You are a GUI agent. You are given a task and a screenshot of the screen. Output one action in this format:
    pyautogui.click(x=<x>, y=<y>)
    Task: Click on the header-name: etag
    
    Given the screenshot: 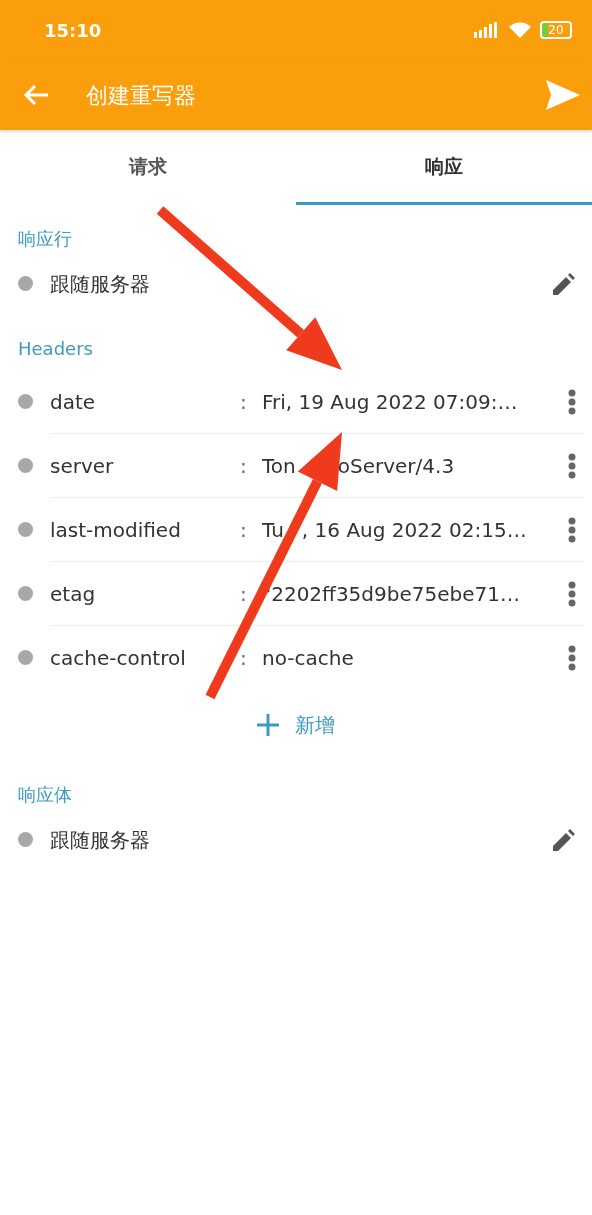 What is the action you would take?
    pyautogui.click(x=73, y=594)
    